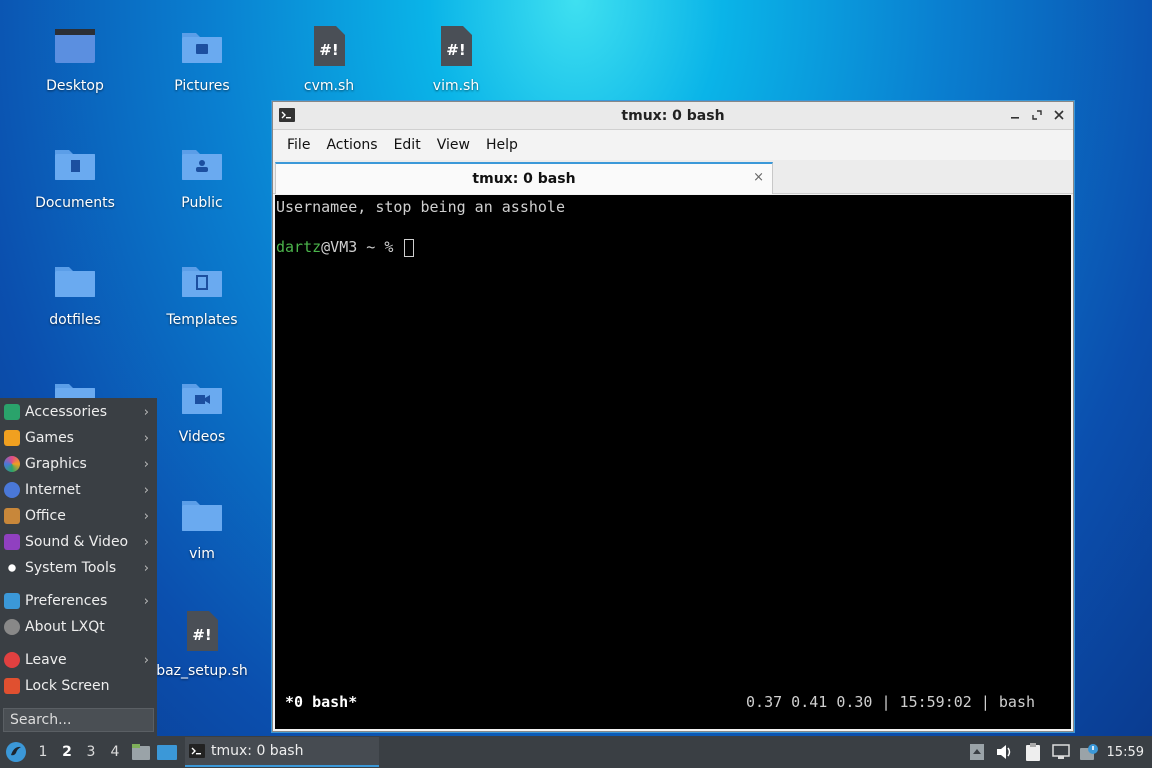 This screenshot has height=768, width=1152. What do you see at coordinates (202, 671) in the screenshot?
I see `desktop-icon-label: baz_setup.sh` at bounding box center [202, 671].